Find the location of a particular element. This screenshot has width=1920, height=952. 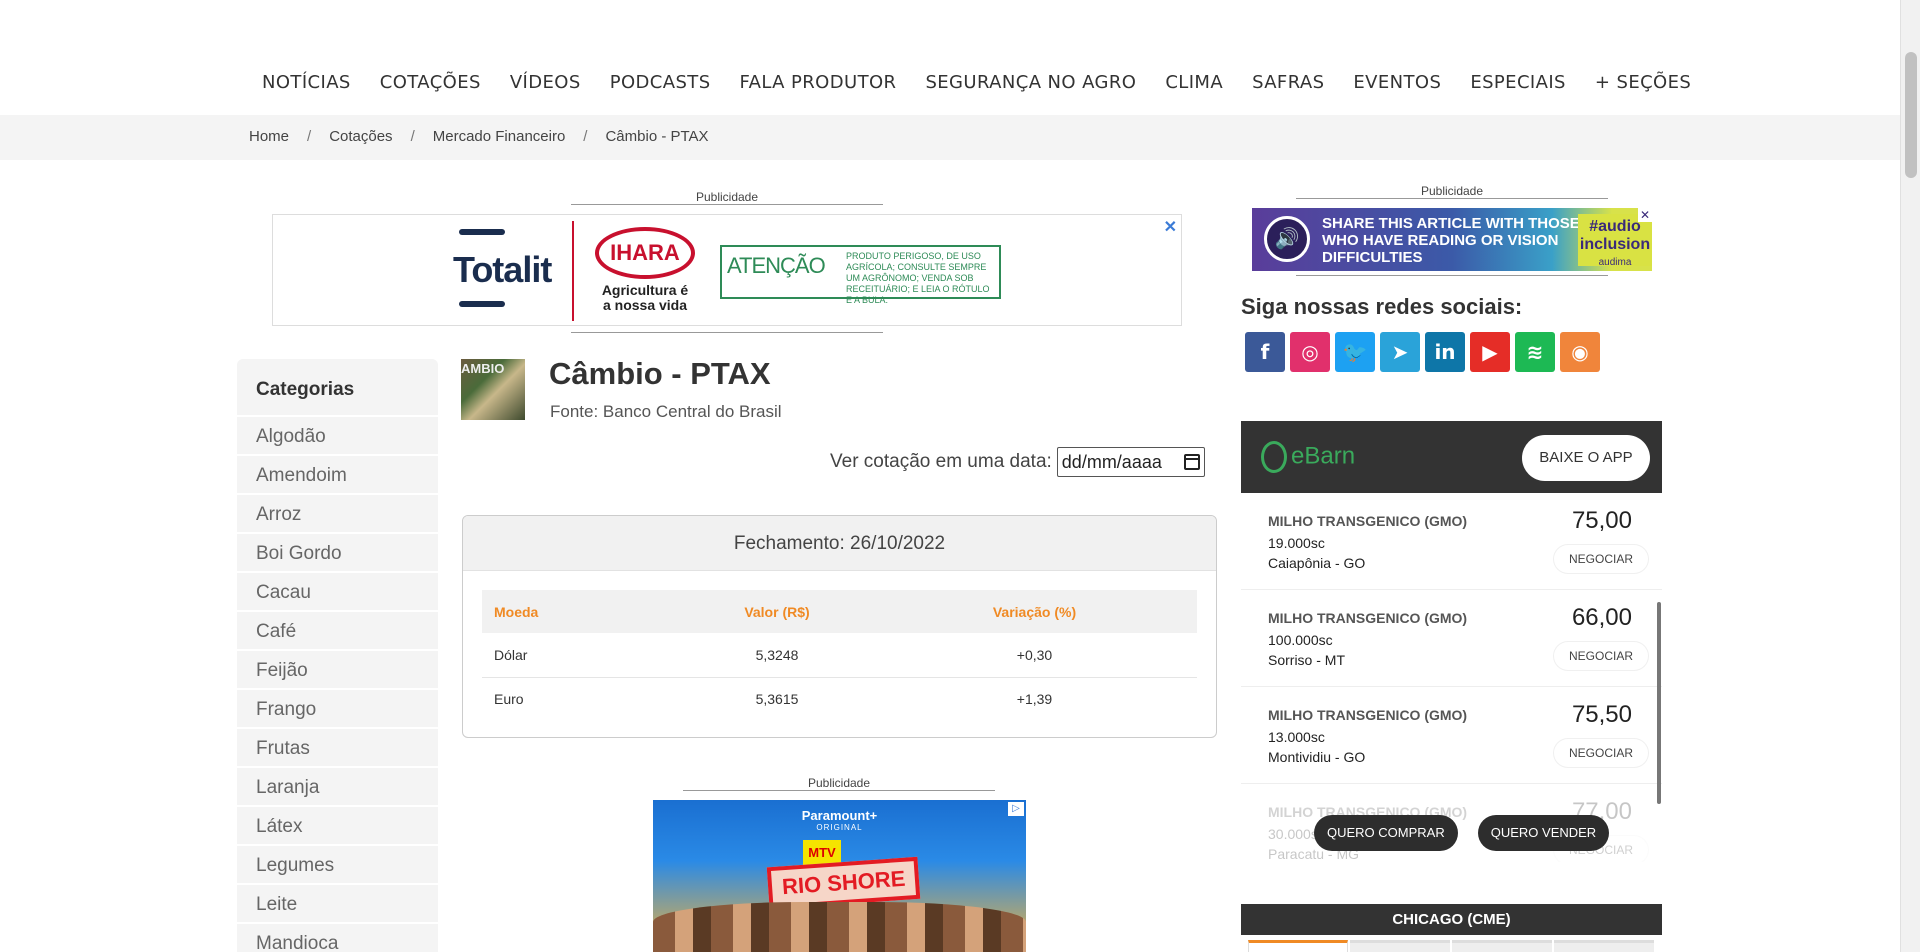

ebarn-scrollbar is located at coordinates (1659, 703).